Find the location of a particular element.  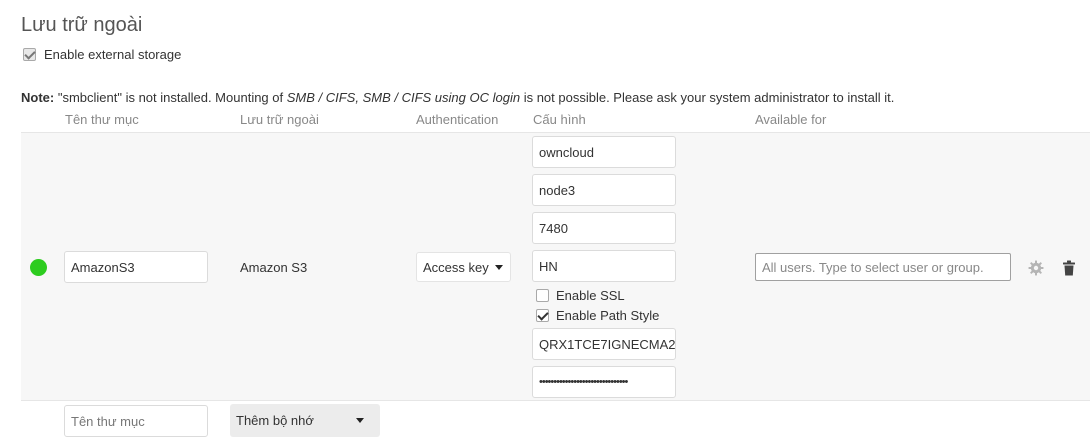

note-backends: SMB / CIFS, SMB / CIFS using OC login is located at coordinates (403, 97).